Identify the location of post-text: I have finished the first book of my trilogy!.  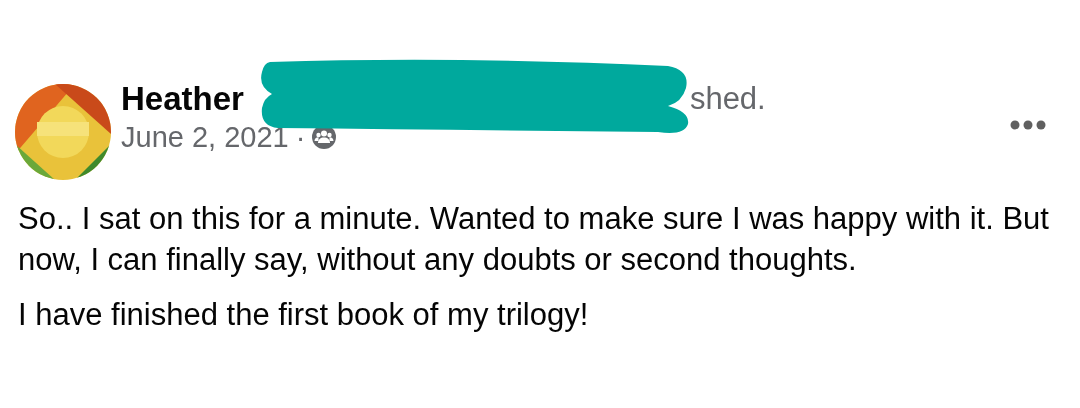
(304, 315).